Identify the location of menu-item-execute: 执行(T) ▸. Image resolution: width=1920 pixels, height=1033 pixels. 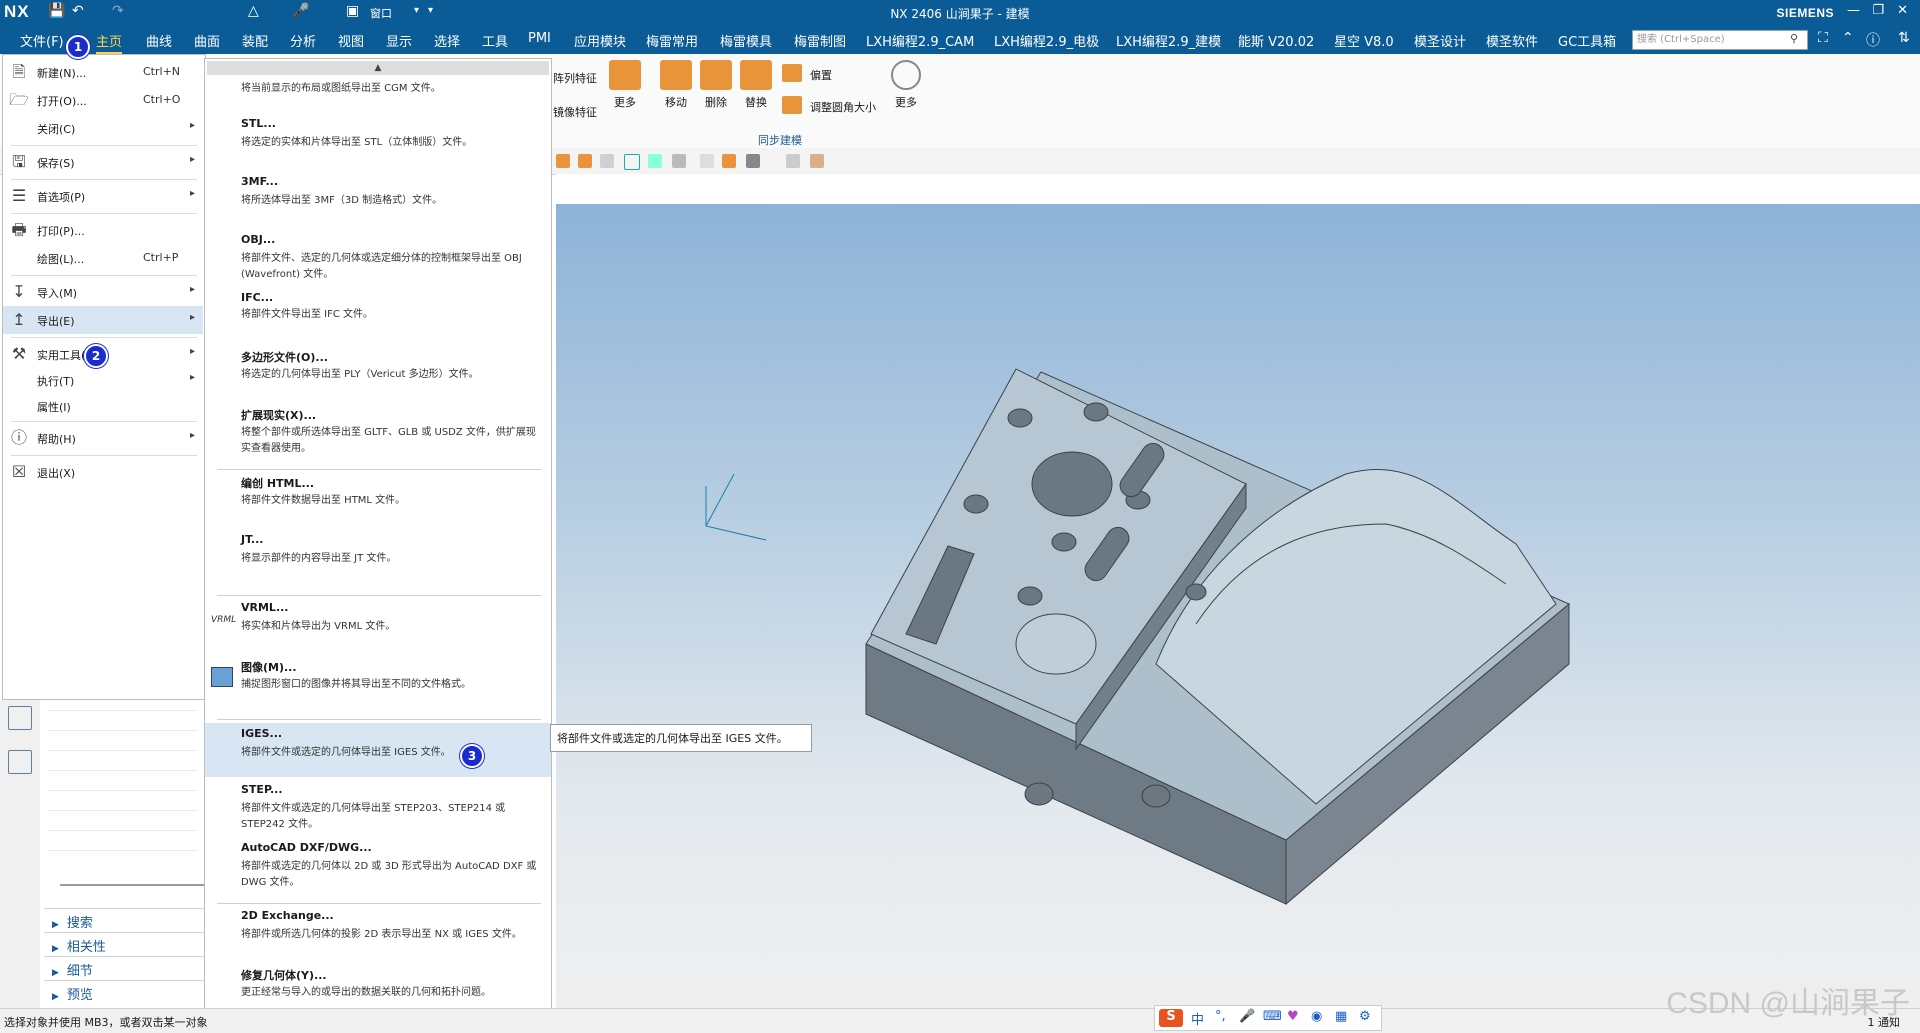
(103, 380).